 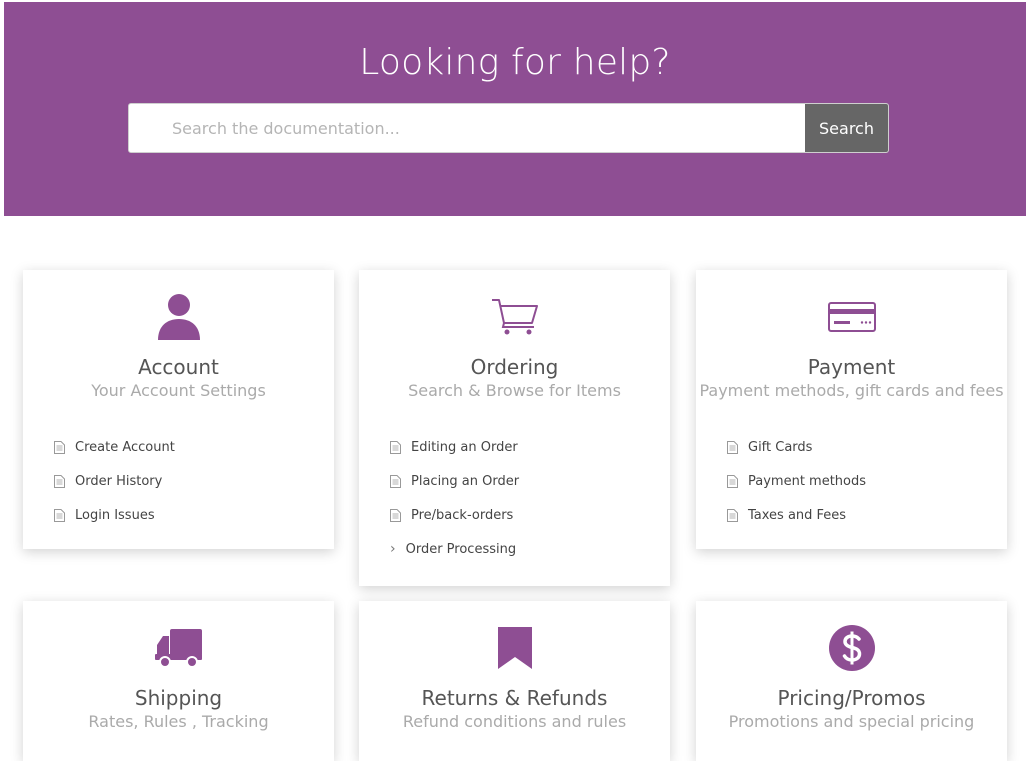 I want to click on search-bar: Search, so click(x=508, y=128).